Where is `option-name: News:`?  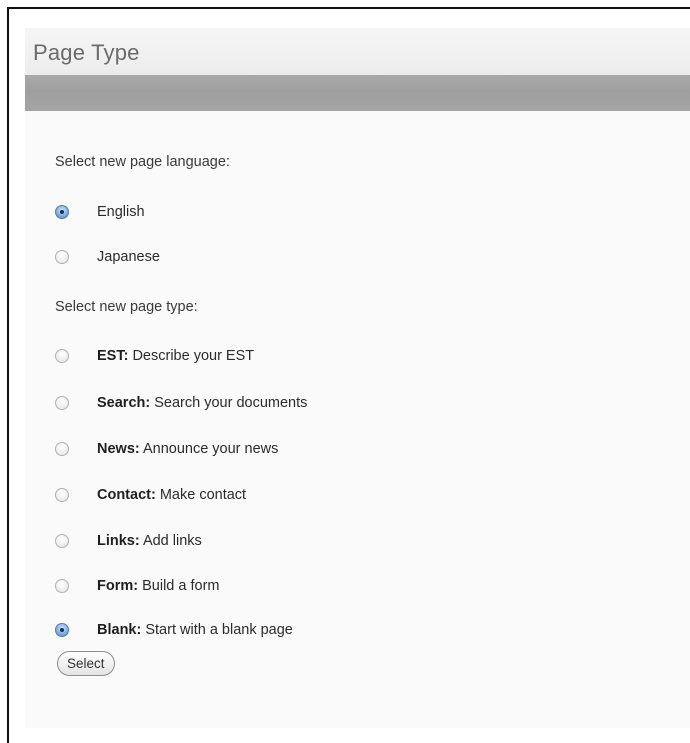
option-name: News: is located at coordinates (118, 449).